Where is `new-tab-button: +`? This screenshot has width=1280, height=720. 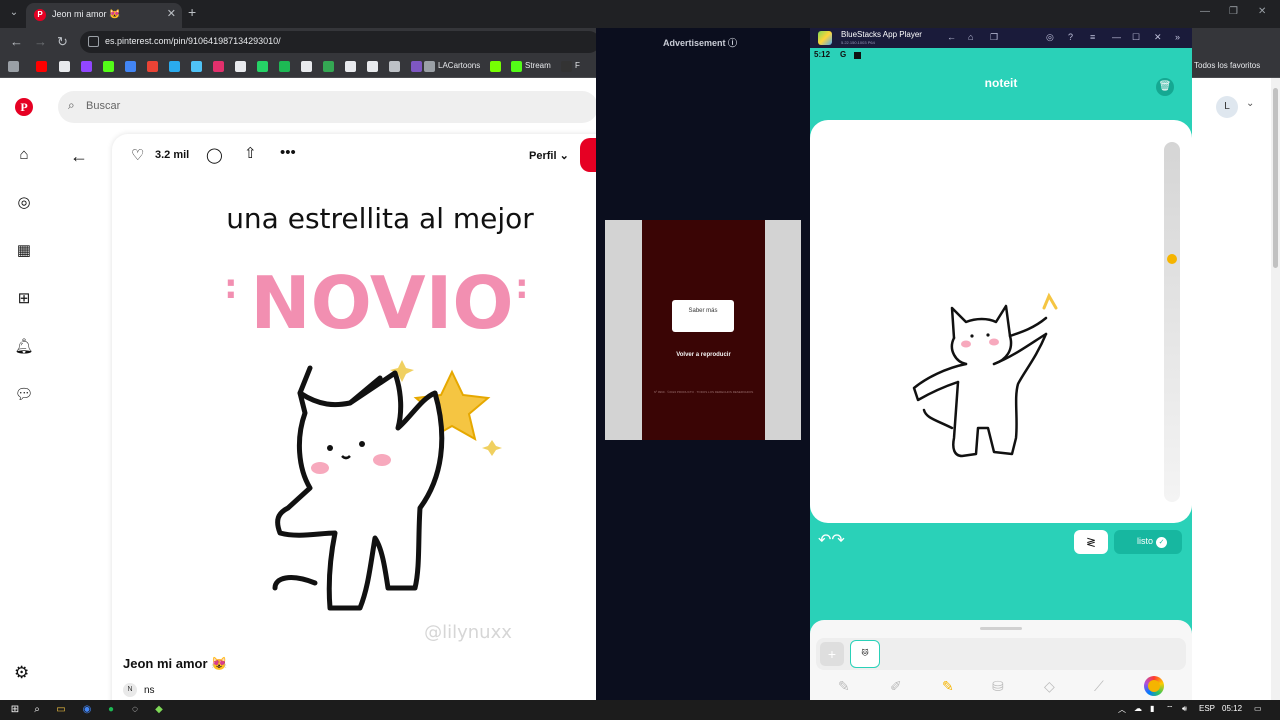
new-tab-button: + is located at coordinates (192, 12).